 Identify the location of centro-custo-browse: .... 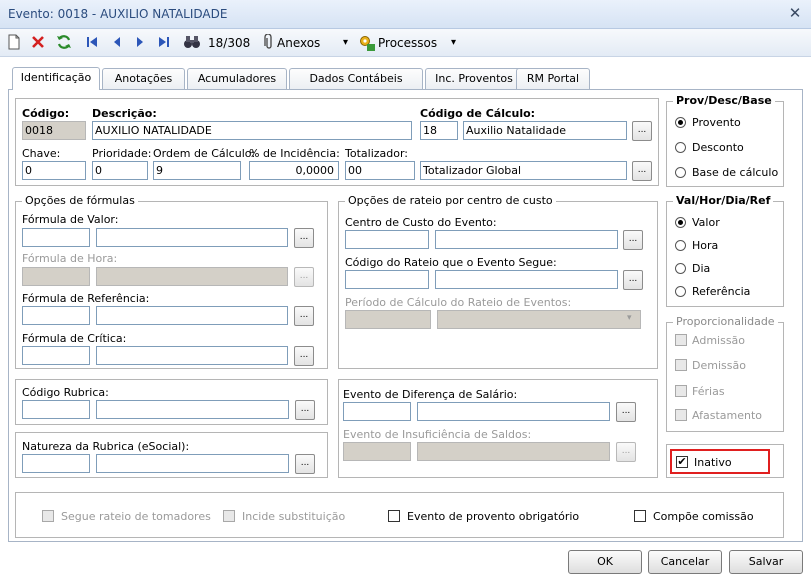
(633, 240).